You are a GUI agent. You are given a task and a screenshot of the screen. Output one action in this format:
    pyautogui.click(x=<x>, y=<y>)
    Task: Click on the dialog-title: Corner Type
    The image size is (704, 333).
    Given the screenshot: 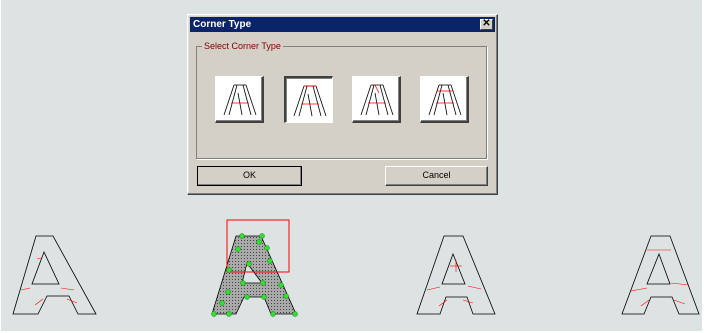 What is the action you would take?
    pyautogui.click(x=222, y=24)
    